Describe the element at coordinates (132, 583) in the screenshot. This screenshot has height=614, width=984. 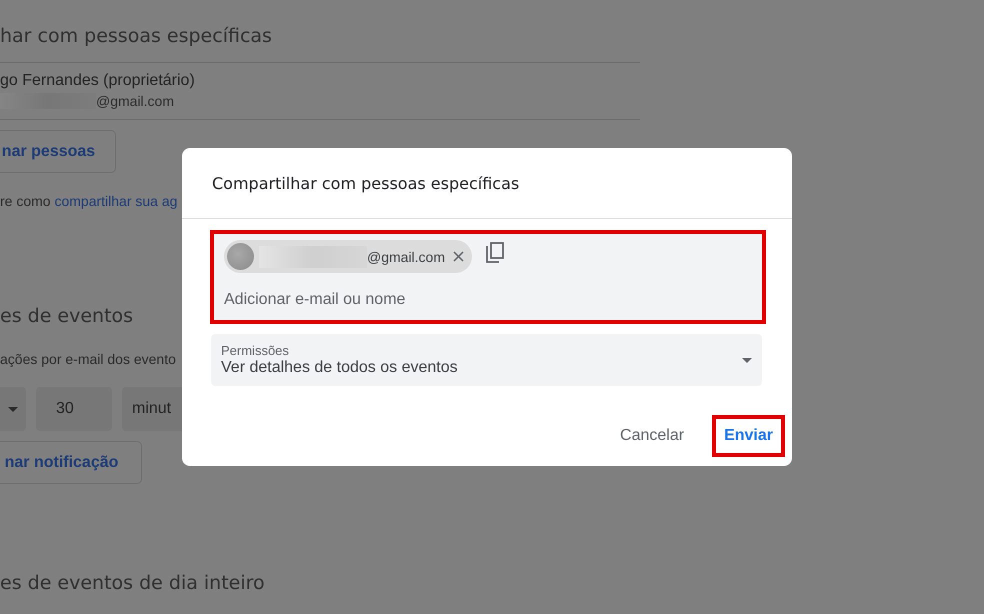
I see `section-title: es de eventos de dia inteiro` at that location.